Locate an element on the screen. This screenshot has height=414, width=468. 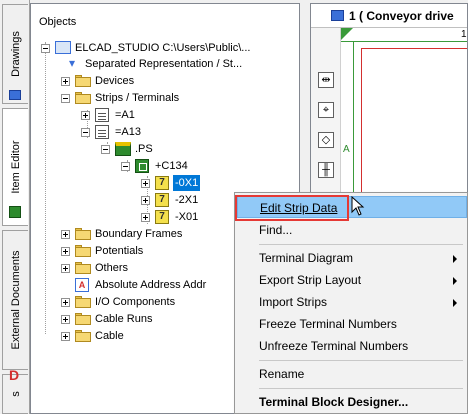
tree-node-label: Boundary Frames is located at coordinates (139, 234).